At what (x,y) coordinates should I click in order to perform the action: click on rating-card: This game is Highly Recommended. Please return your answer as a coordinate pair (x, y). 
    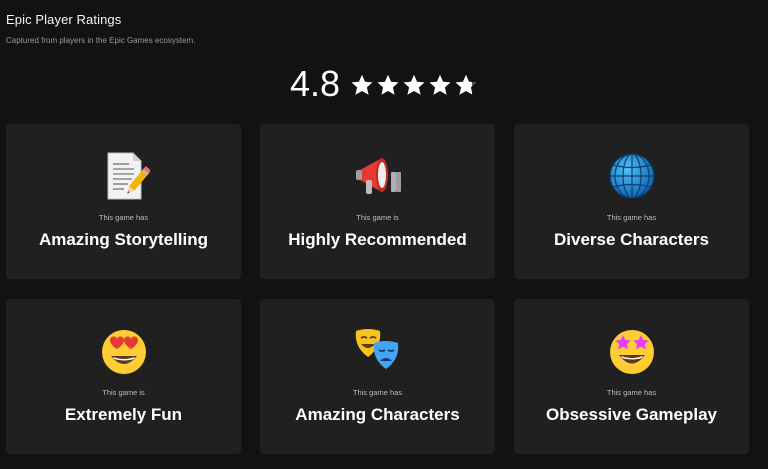
    Looking at the image, I should click on (377, 201).